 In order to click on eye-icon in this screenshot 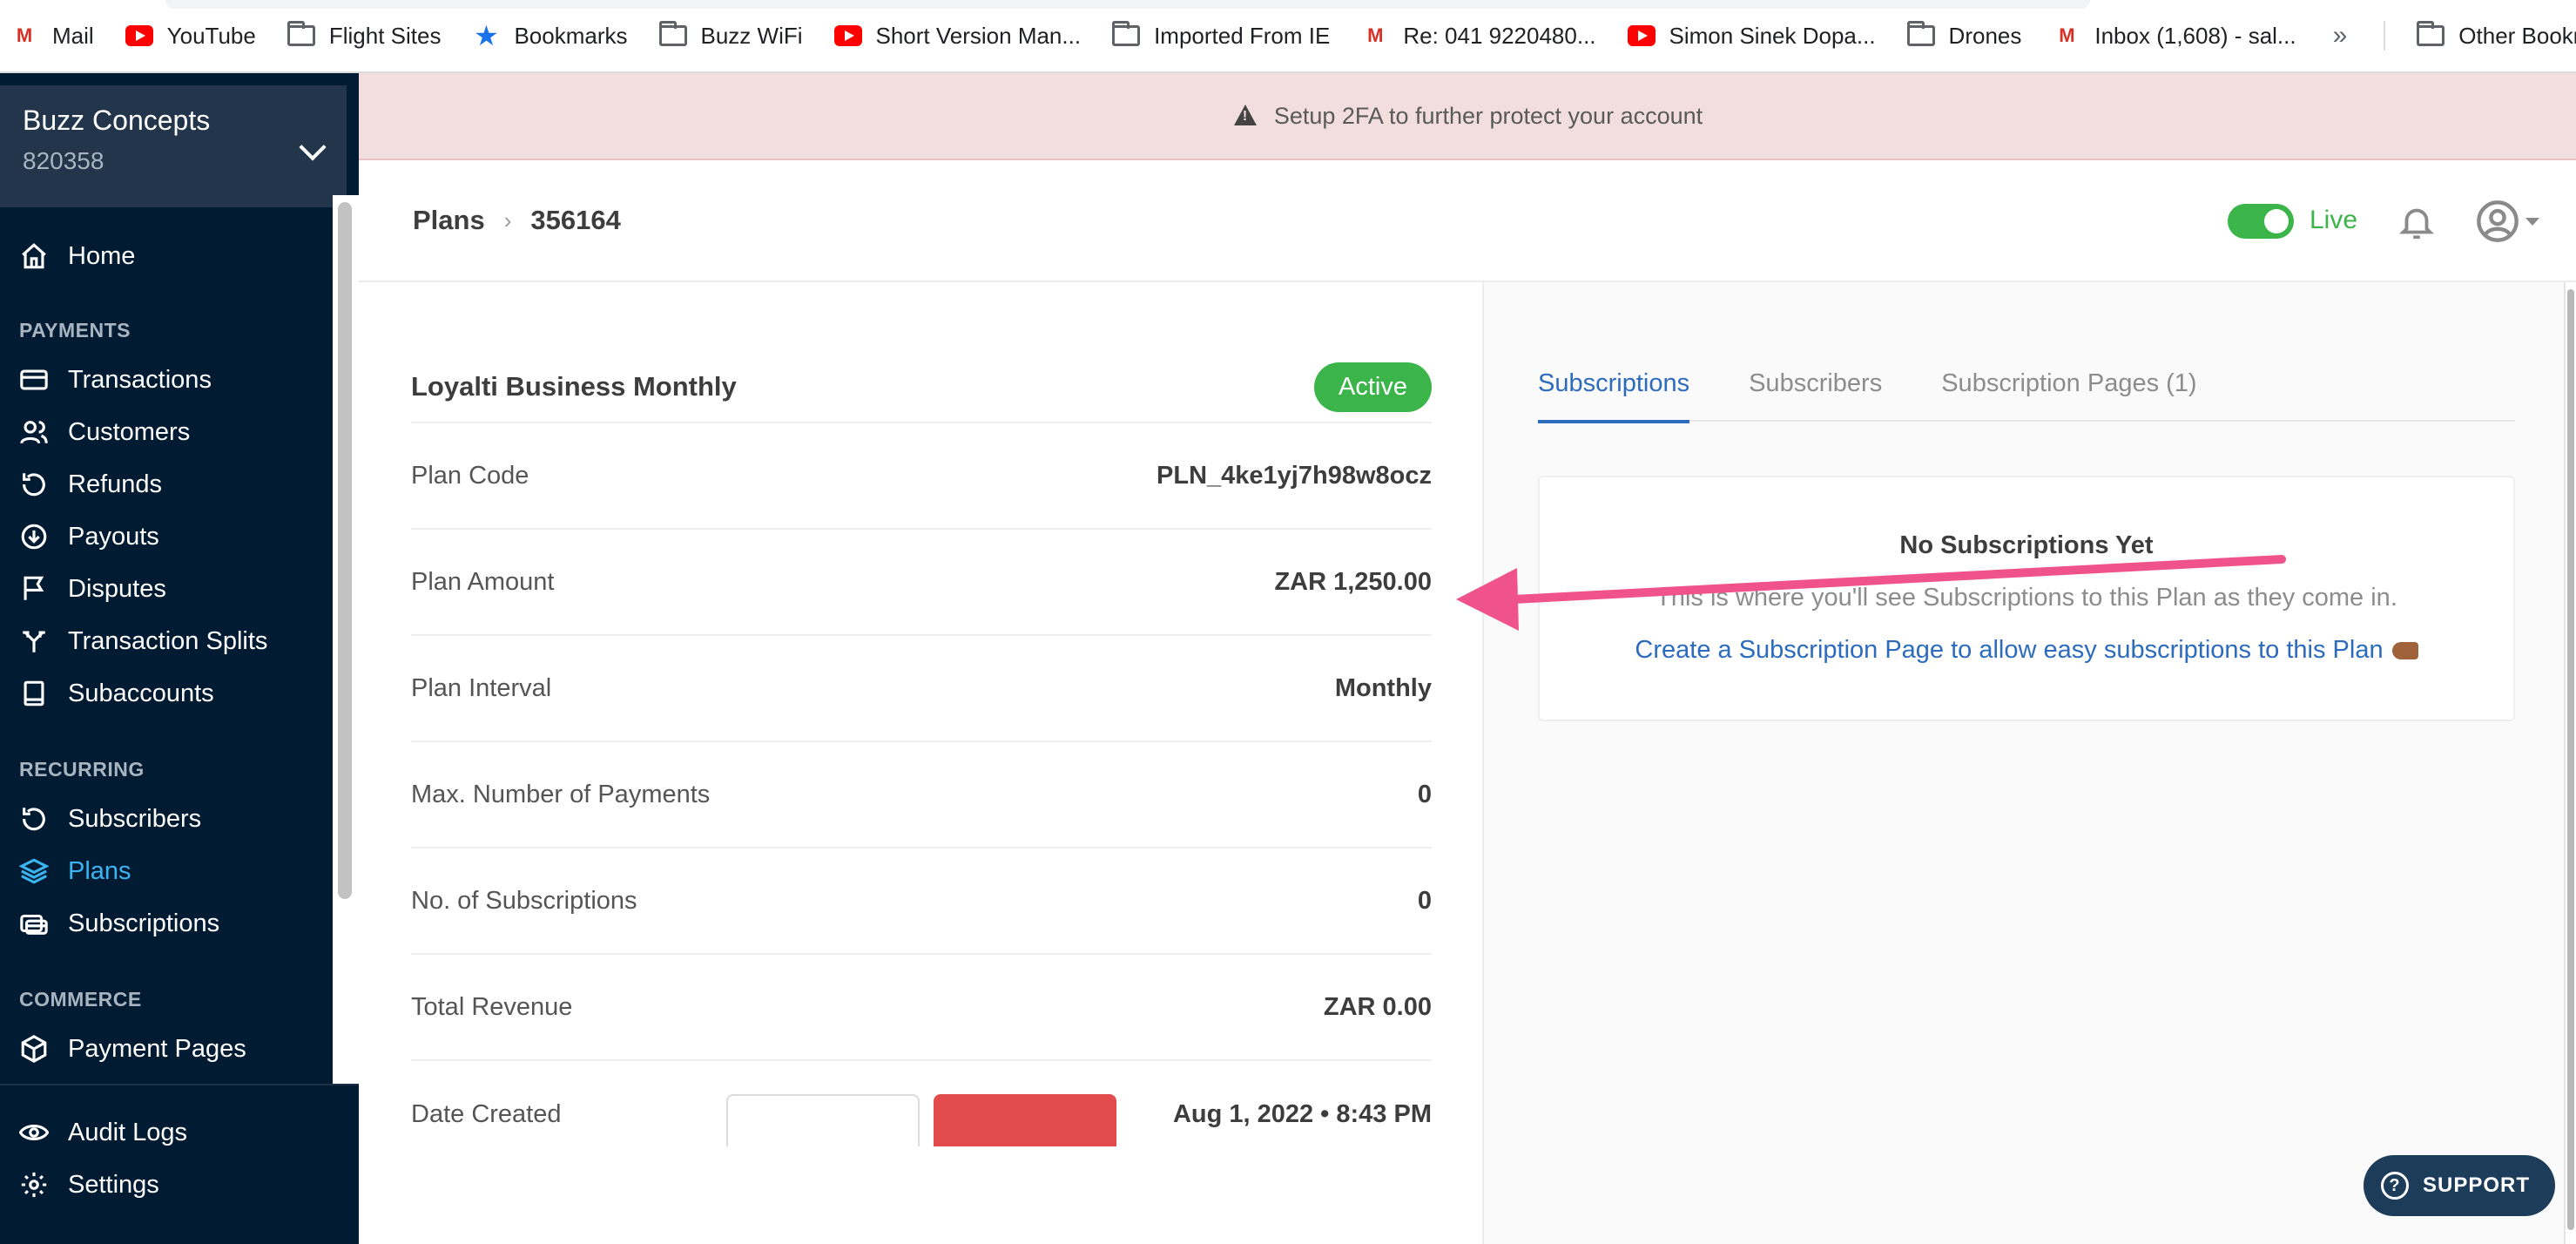, I will do `click(34, 1132)`.